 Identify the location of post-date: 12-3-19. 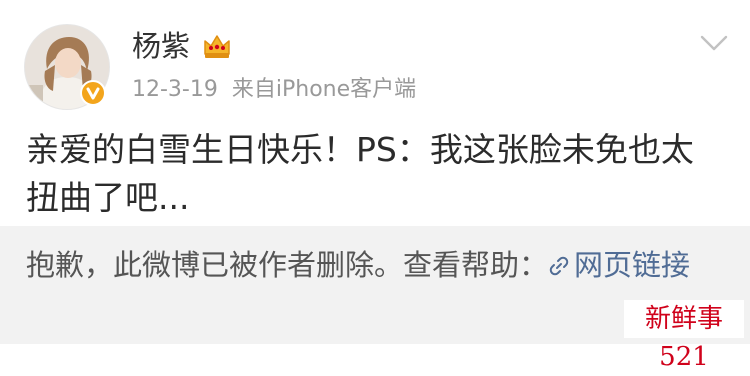
(175, 89).